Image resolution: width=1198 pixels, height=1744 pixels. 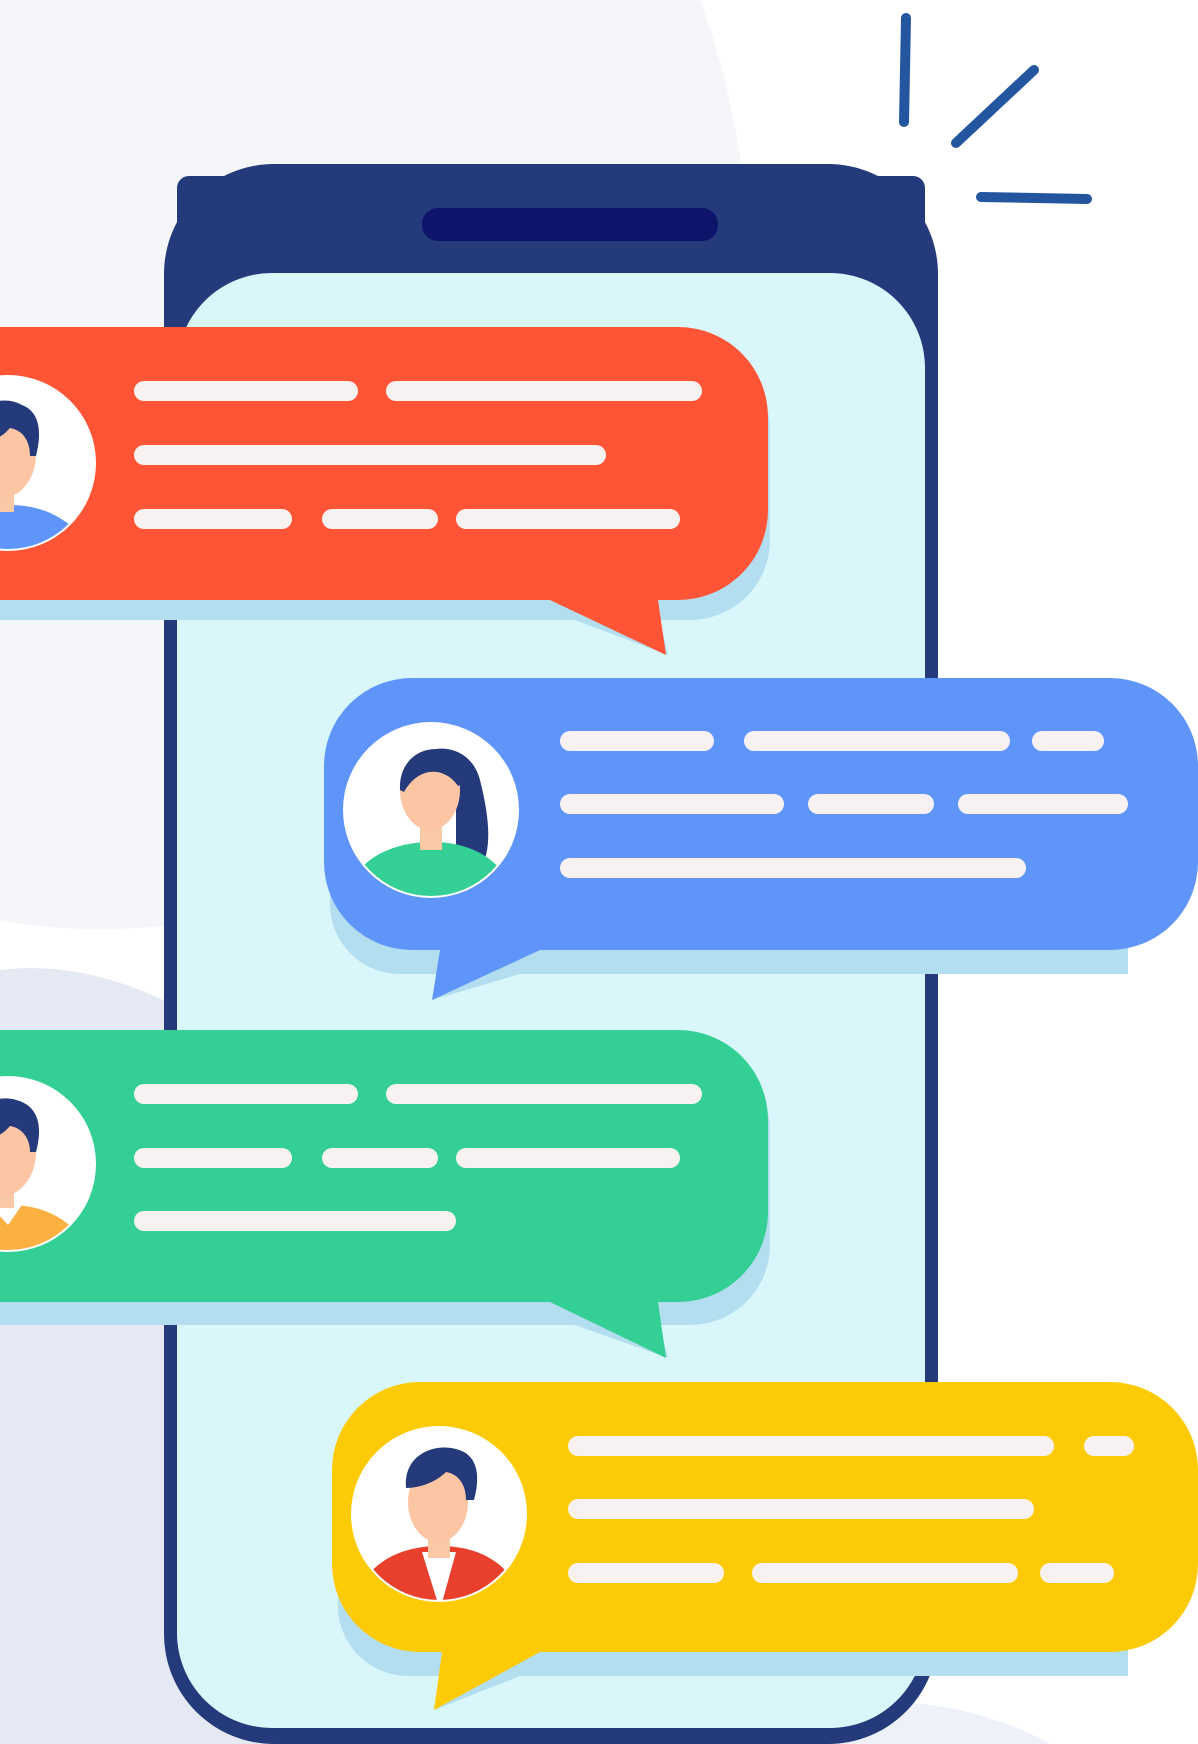 I want to click on sparkle-icon, so click(x=995, y=108).